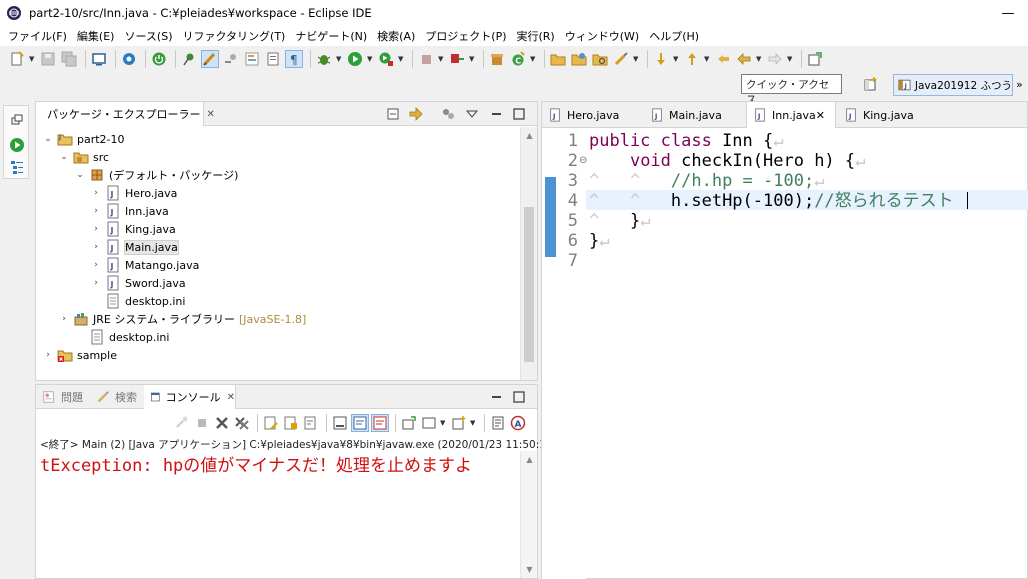 The image size is (1028, 579). I want to click on new-package-icon, so click(497, 59).